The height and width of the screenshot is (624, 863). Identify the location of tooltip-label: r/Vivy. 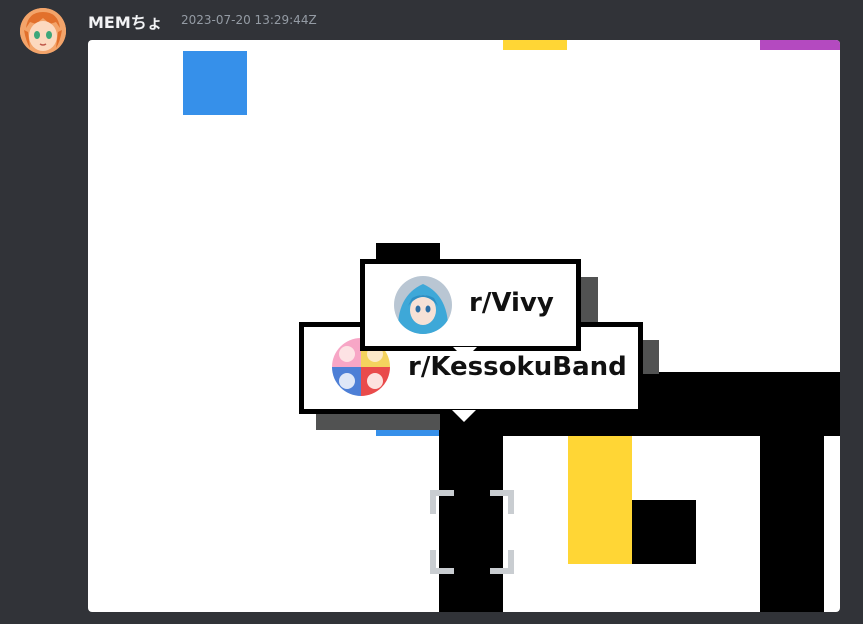
(511, 303).